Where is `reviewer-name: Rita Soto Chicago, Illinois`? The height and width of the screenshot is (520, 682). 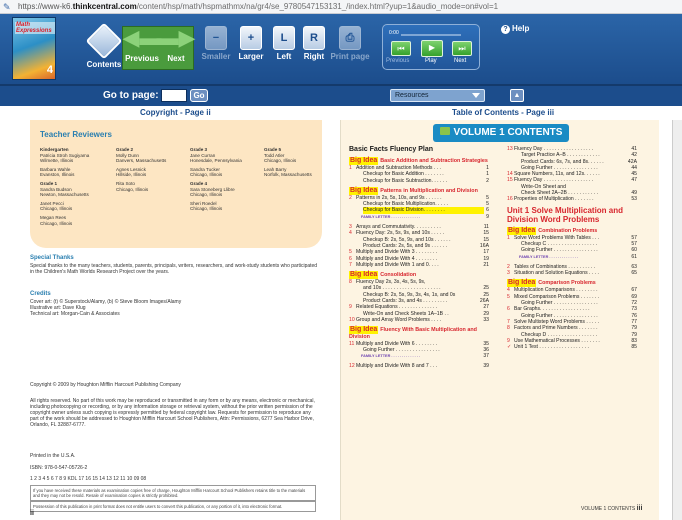
reviewer-name: Rita Soto Chicago, Illinois is located at coordinates (132, 186).